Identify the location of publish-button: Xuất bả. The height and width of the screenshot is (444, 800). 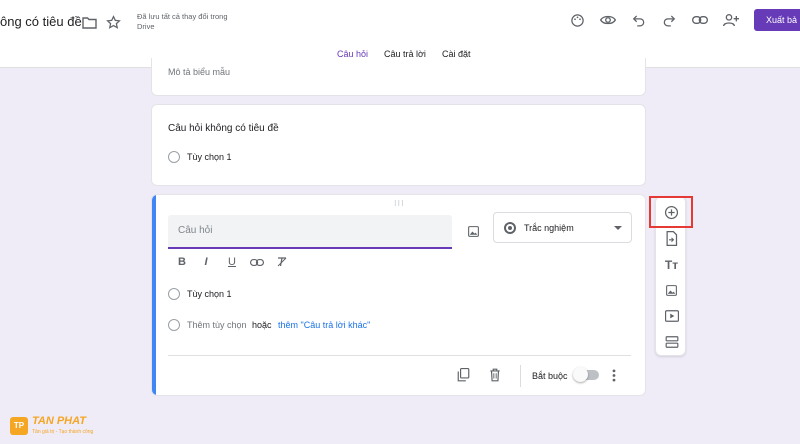
(777, 20).